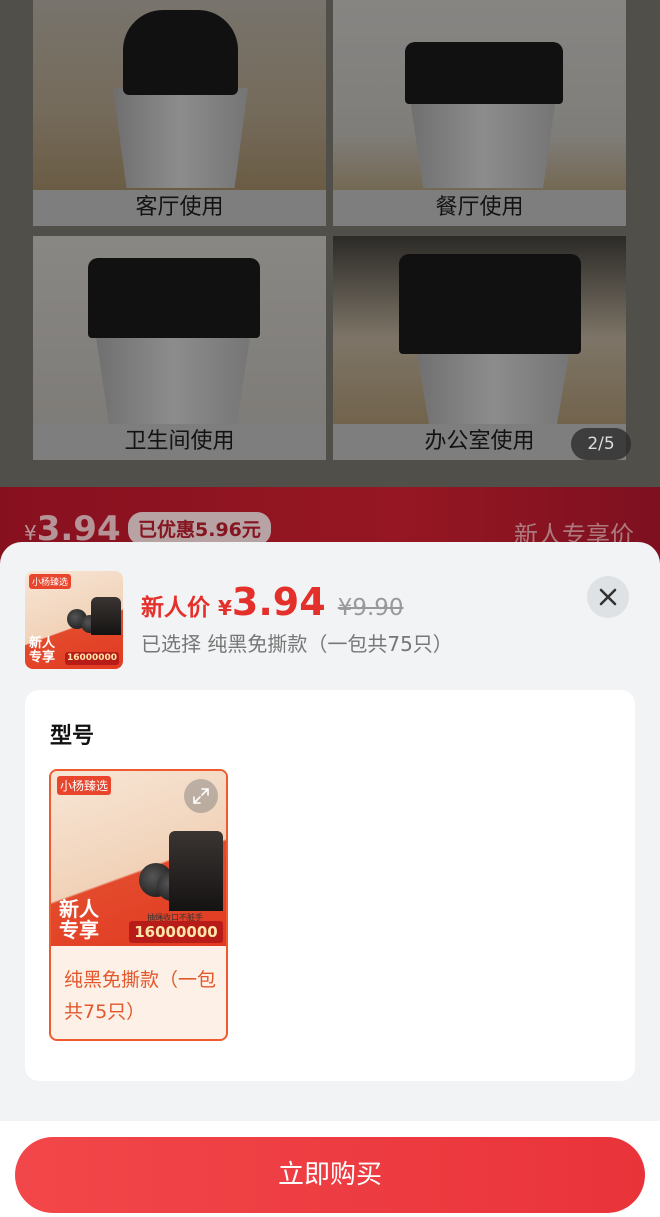 This screenshot has height=1217, width=660. What do you see at coordinates (278, 602) in the screenshot?
I see `current-price: 3.94` at bounding box center [278, 602].